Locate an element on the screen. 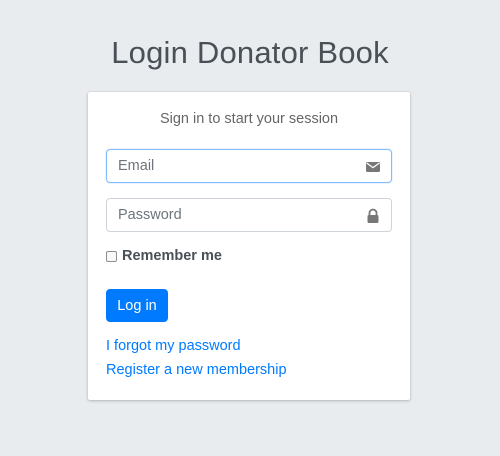 The image size is (500, 456). forgot-password-link: I forgot my password is located at coordinates (173, 346).